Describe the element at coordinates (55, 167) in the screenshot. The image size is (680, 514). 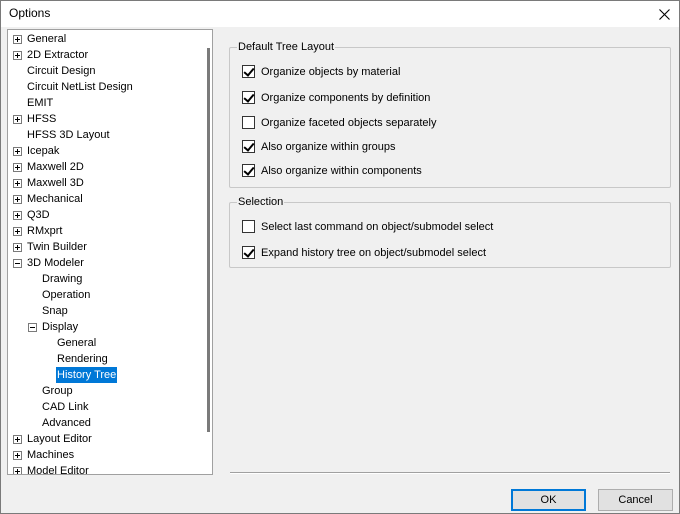
I see `tree-item-label: Maxwell 2D` at that location.